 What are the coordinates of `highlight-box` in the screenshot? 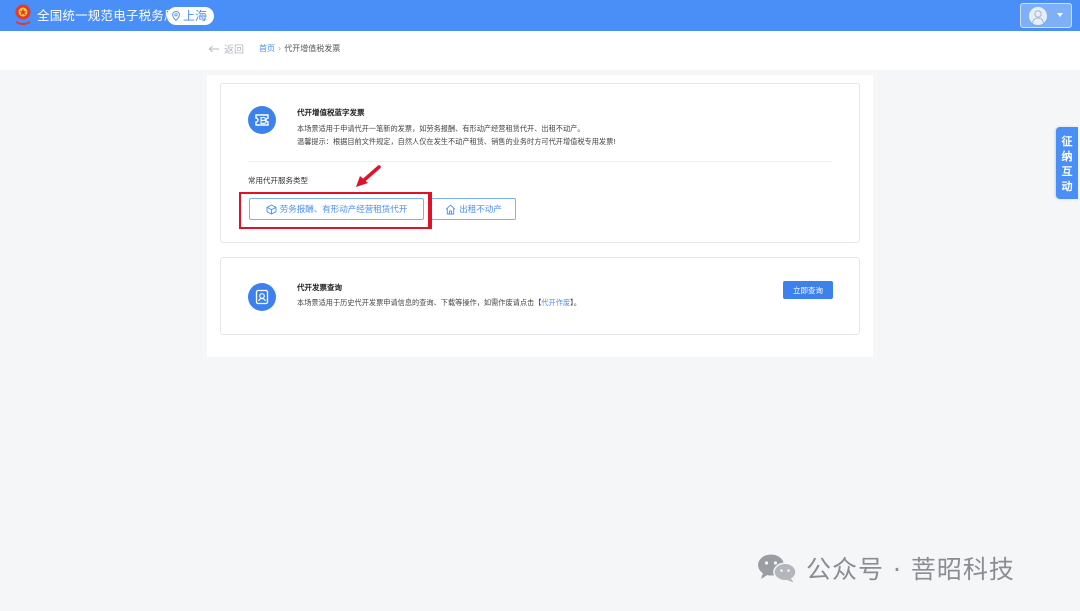 It's located at (335, 210).